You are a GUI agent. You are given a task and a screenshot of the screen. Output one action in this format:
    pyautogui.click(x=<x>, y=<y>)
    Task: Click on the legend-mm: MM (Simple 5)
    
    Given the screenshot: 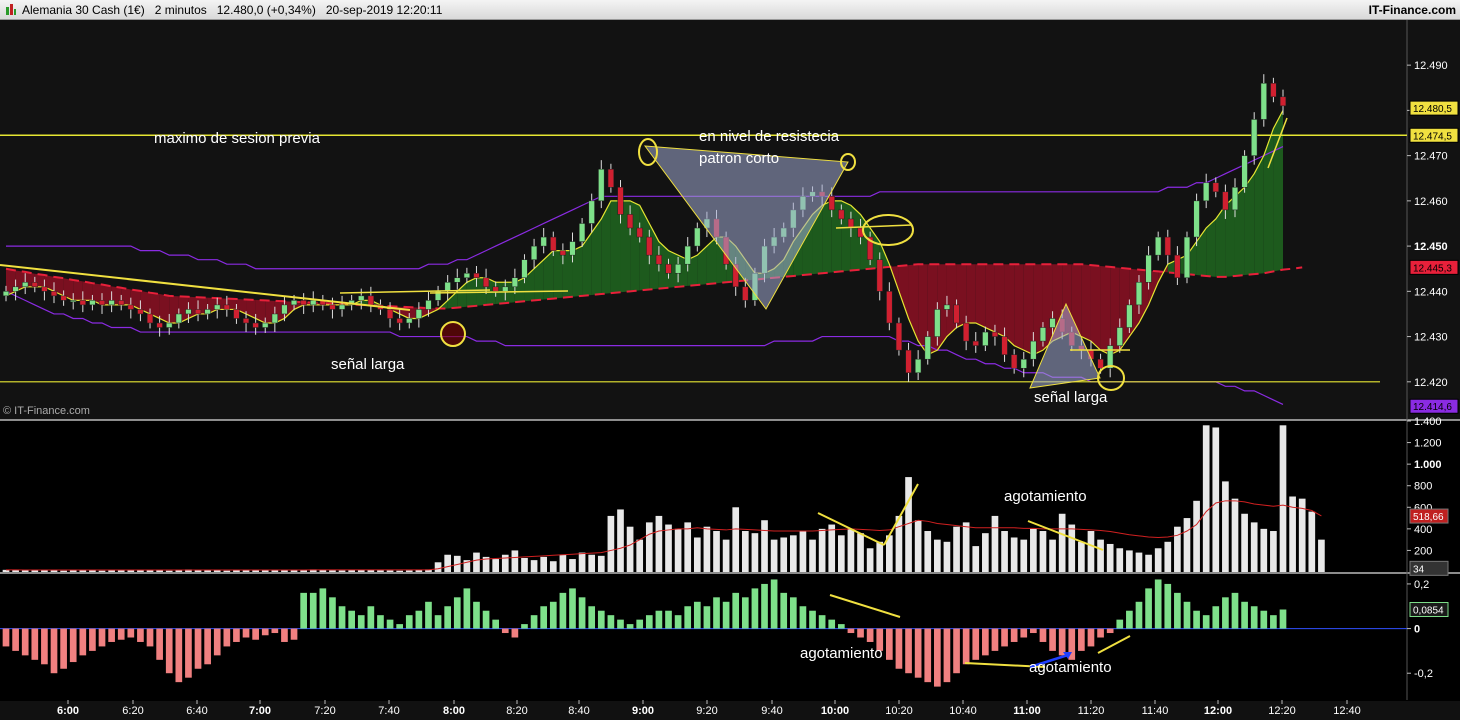 What is the action you would take?
    pyautogui.click(x=238, y=28)
    